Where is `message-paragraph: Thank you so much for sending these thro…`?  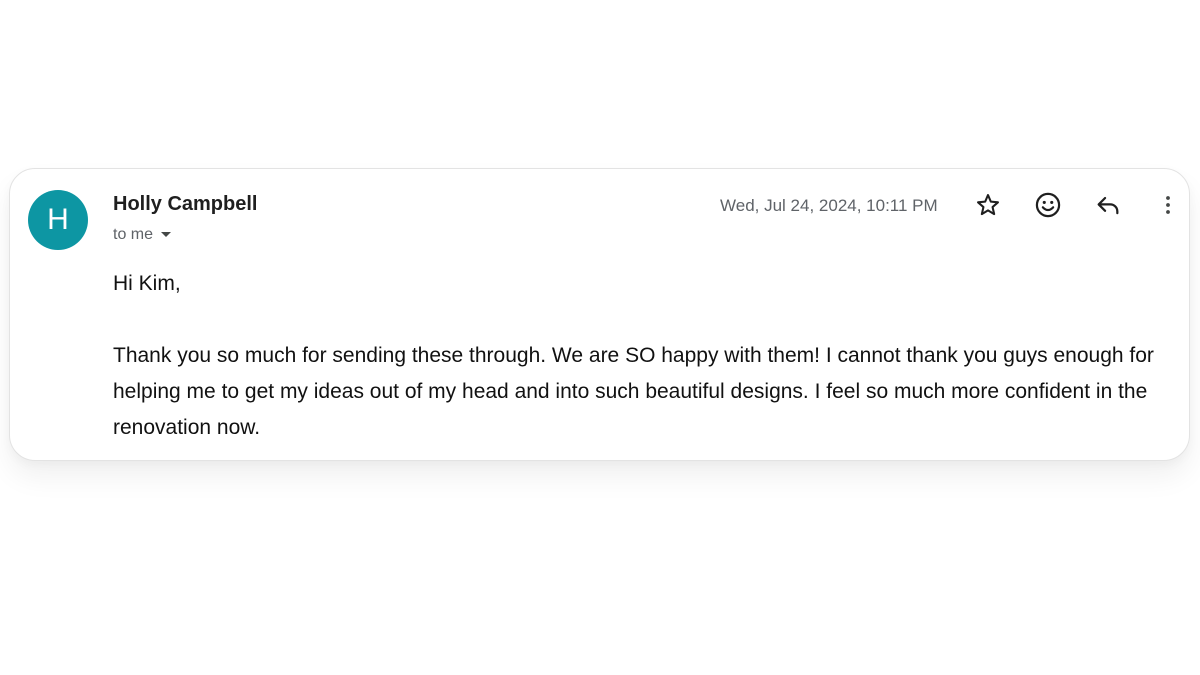
message-paragraph: Thank you so much for sending these thro… is located at coordinates (633, 391).